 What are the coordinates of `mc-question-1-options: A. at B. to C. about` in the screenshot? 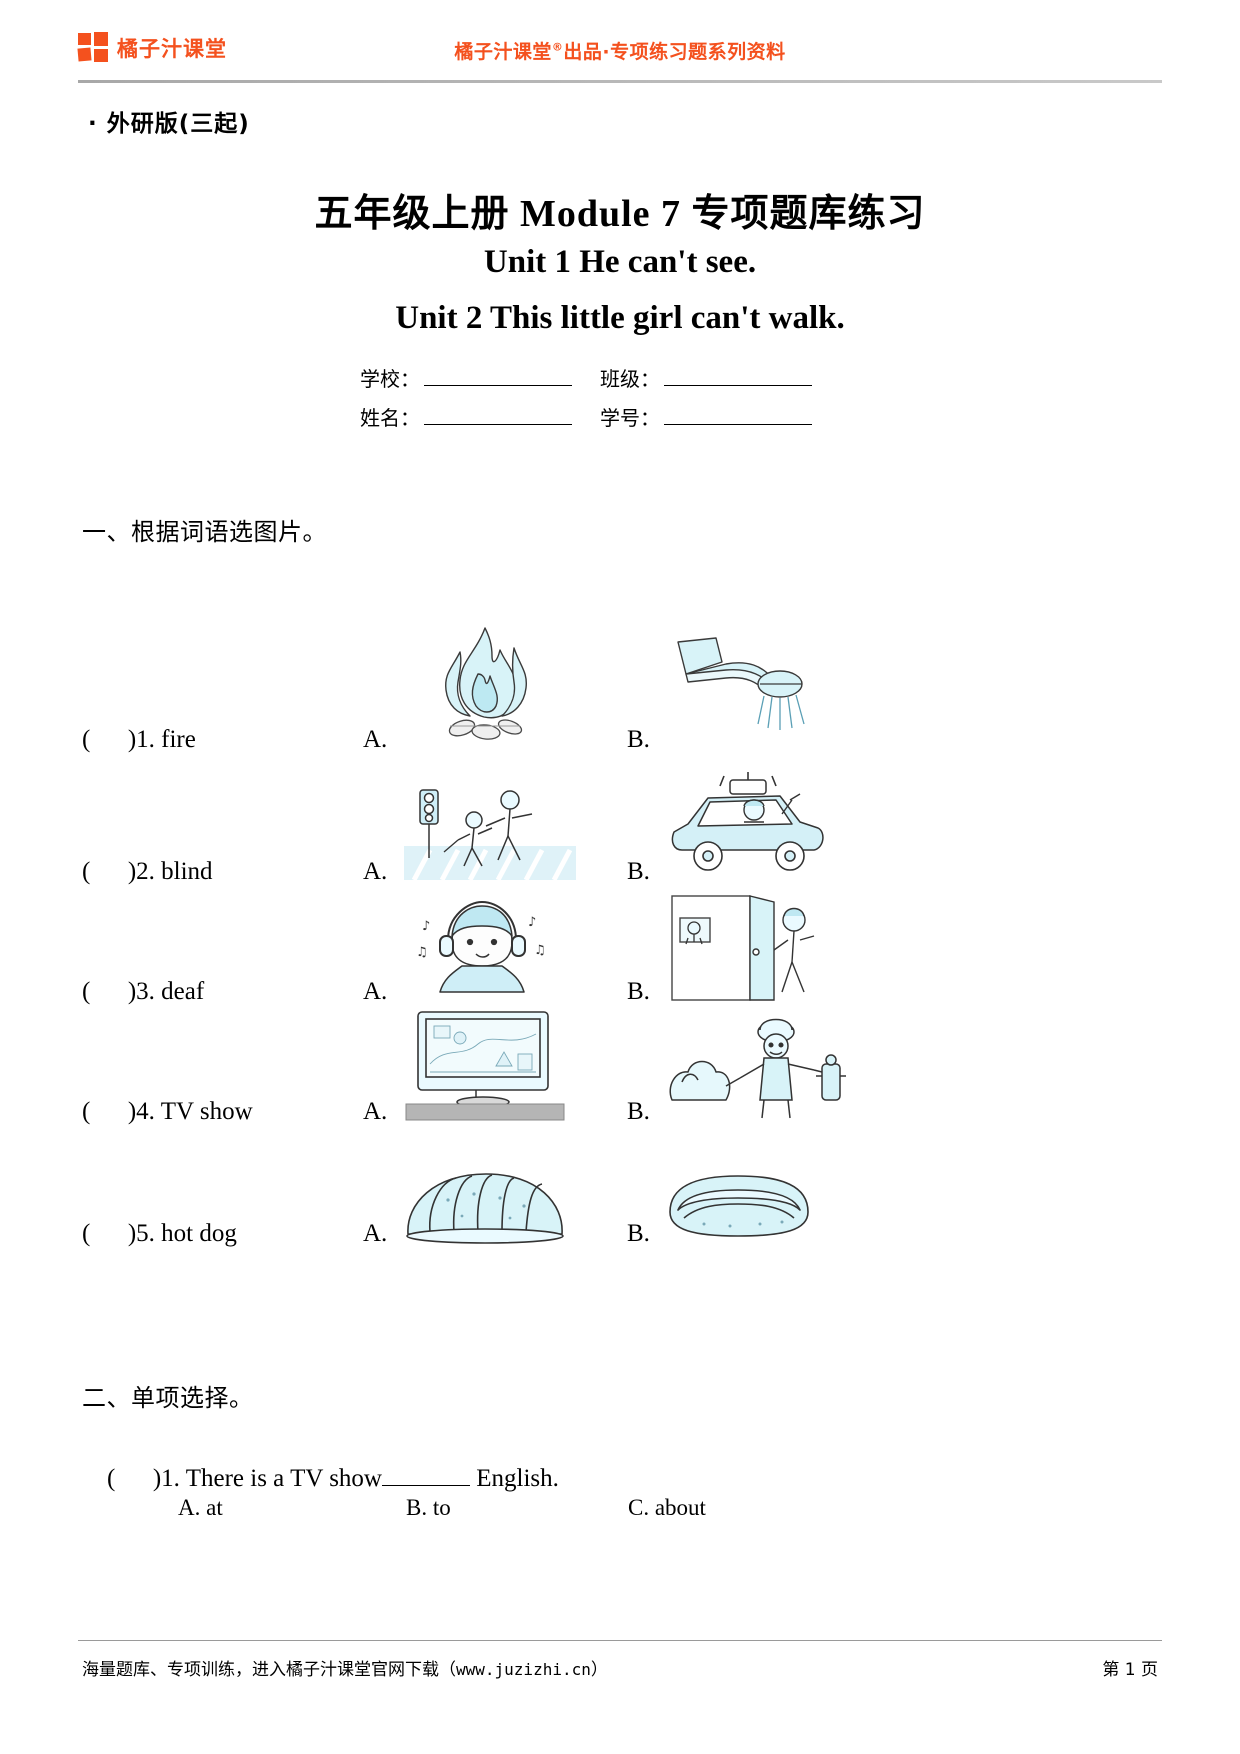 It's located at (442, 1508).